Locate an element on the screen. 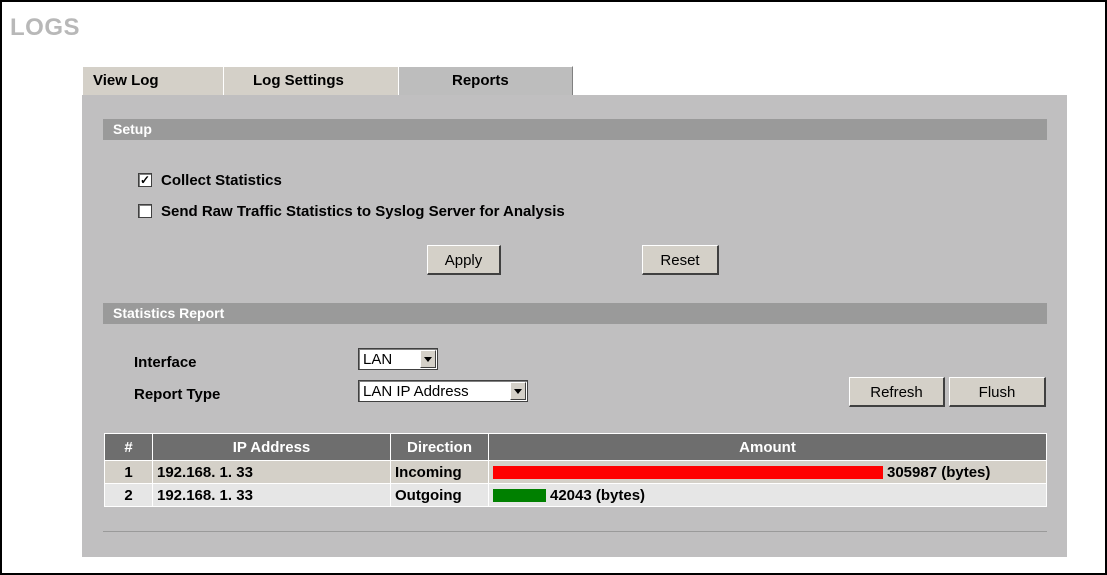 This screenshot has height=575, width=1107. table-row: 2 192.168. 1. 33 Outgoing 42043 (bytes) is located at coordinates (575, 495).